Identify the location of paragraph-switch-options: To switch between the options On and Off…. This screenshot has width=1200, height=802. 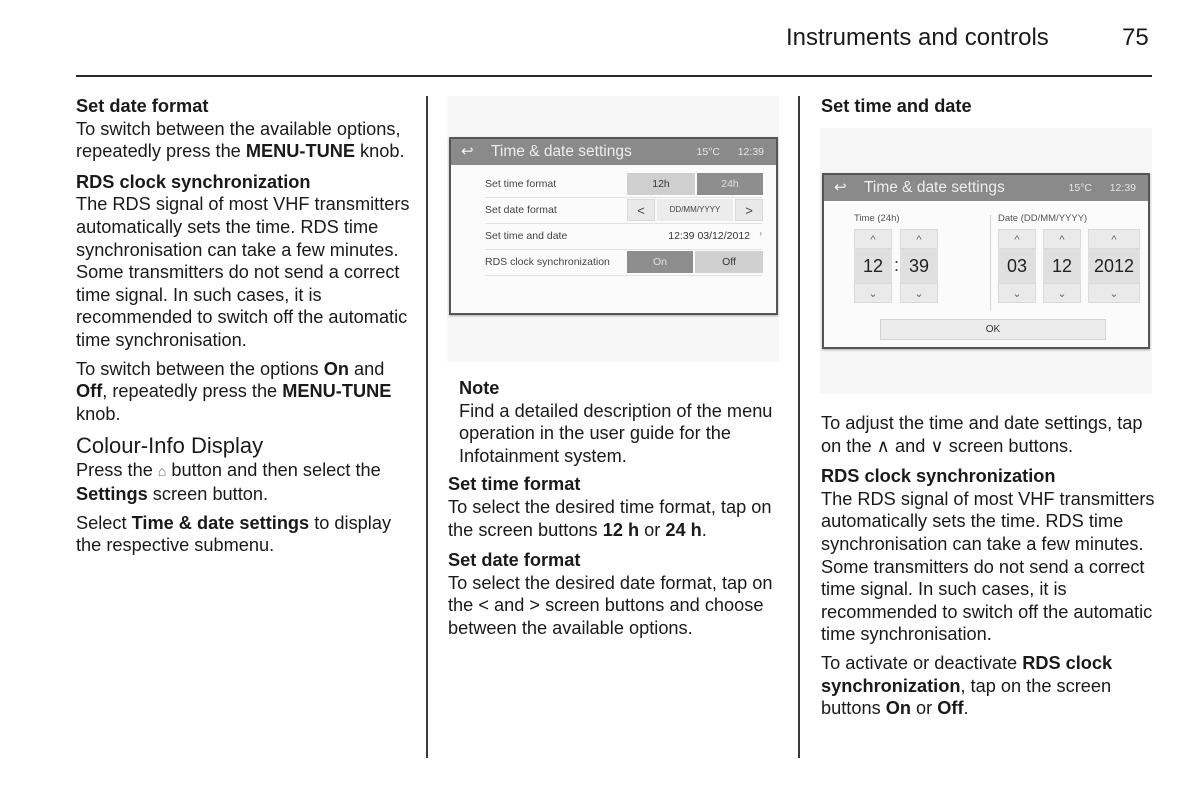
(234, 391).